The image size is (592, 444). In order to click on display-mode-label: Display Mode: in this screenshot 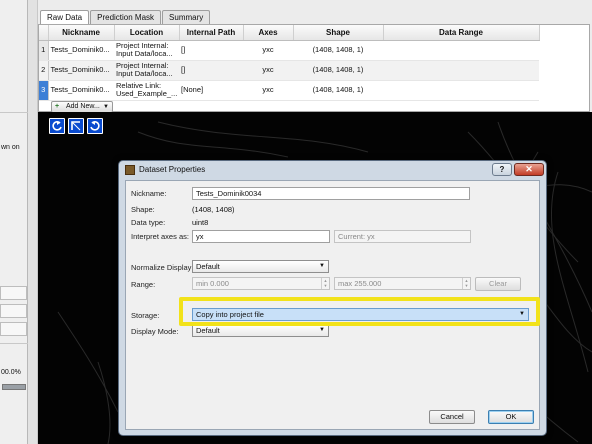, I will do `click(155, 331)`.